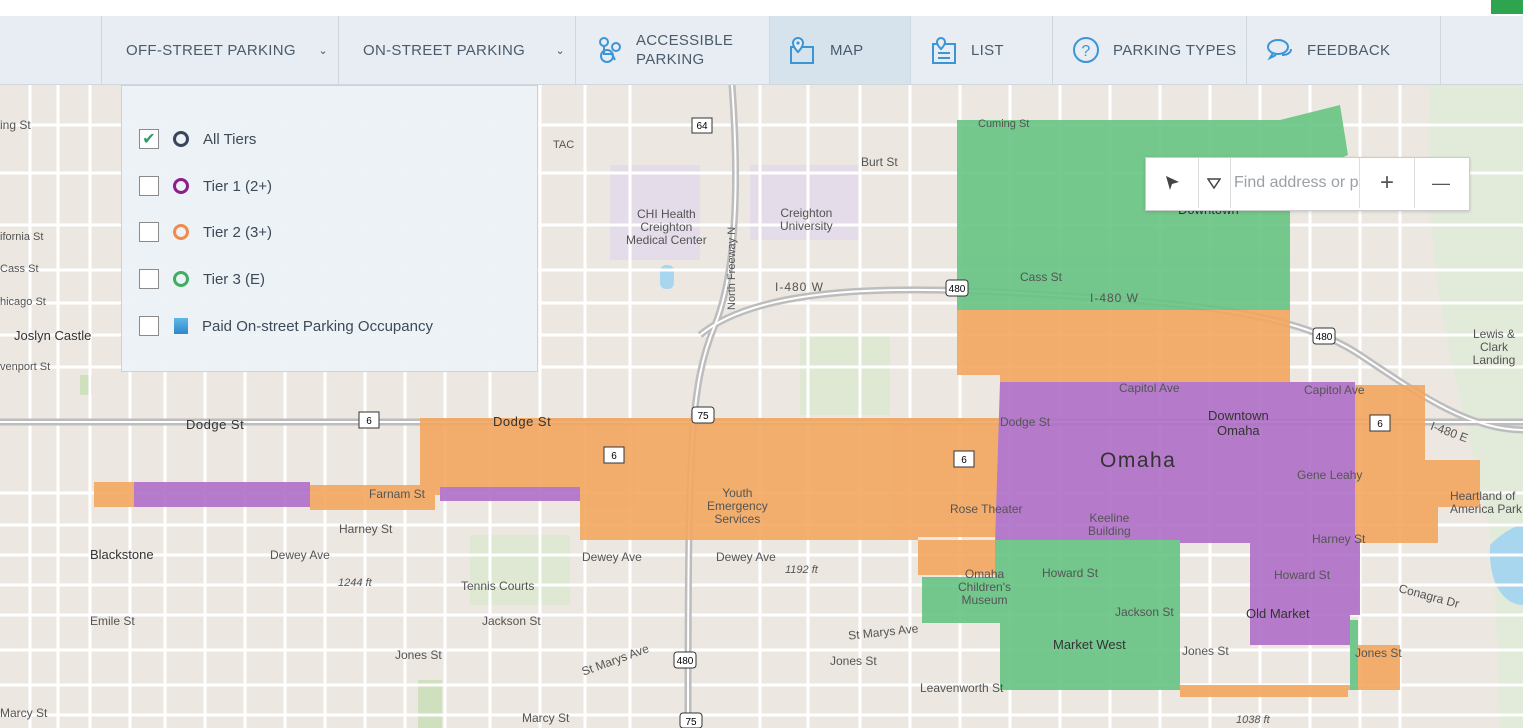 The image size is (1523, 728). Describe the element at coordinates (879, 162) in the screenshot. I see `street-label: Burt St` at that location.